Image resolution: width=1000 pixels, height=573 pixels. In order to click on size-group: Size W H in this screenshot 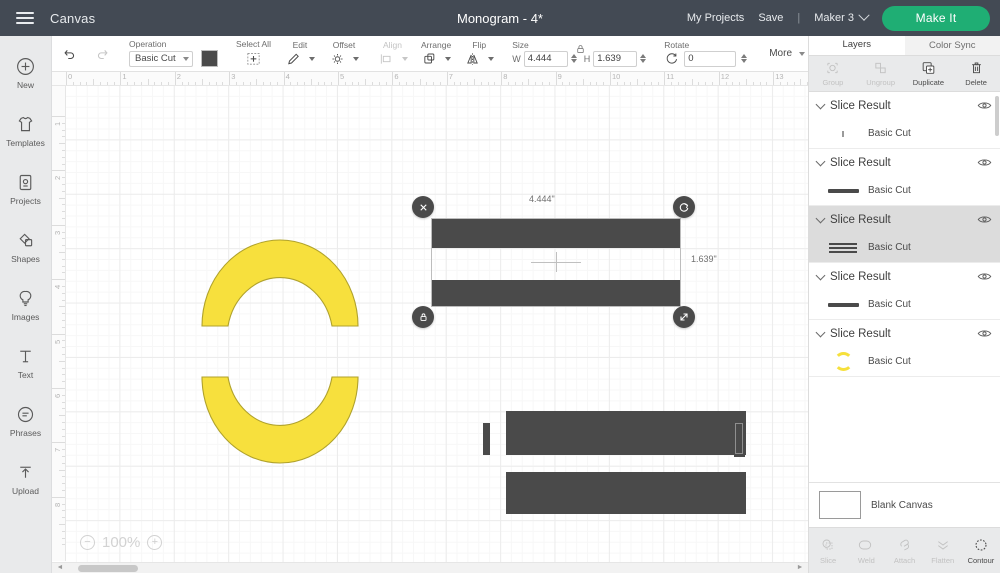, I will do `click(579, 54)`.